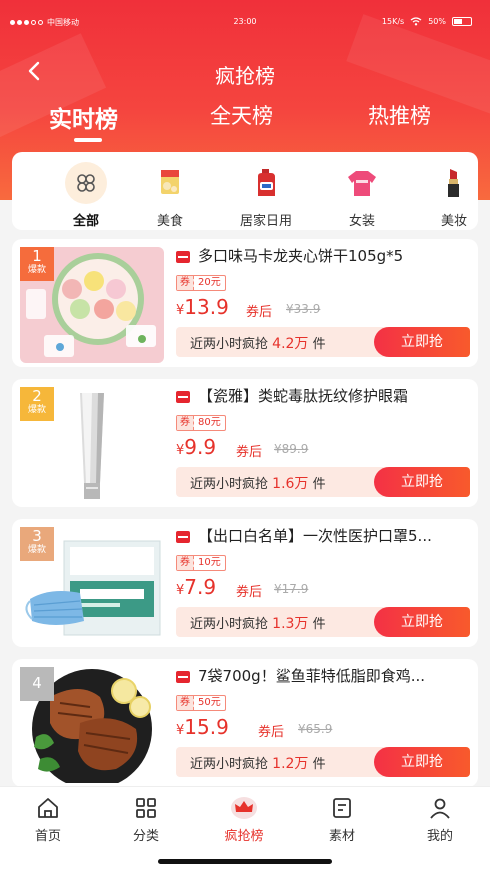  What do you see at coordinates (258, 624) in the screenshot?
I see `sales-text: 近两小时疯抢 1.3万 件` at bounding box center [258, 624].